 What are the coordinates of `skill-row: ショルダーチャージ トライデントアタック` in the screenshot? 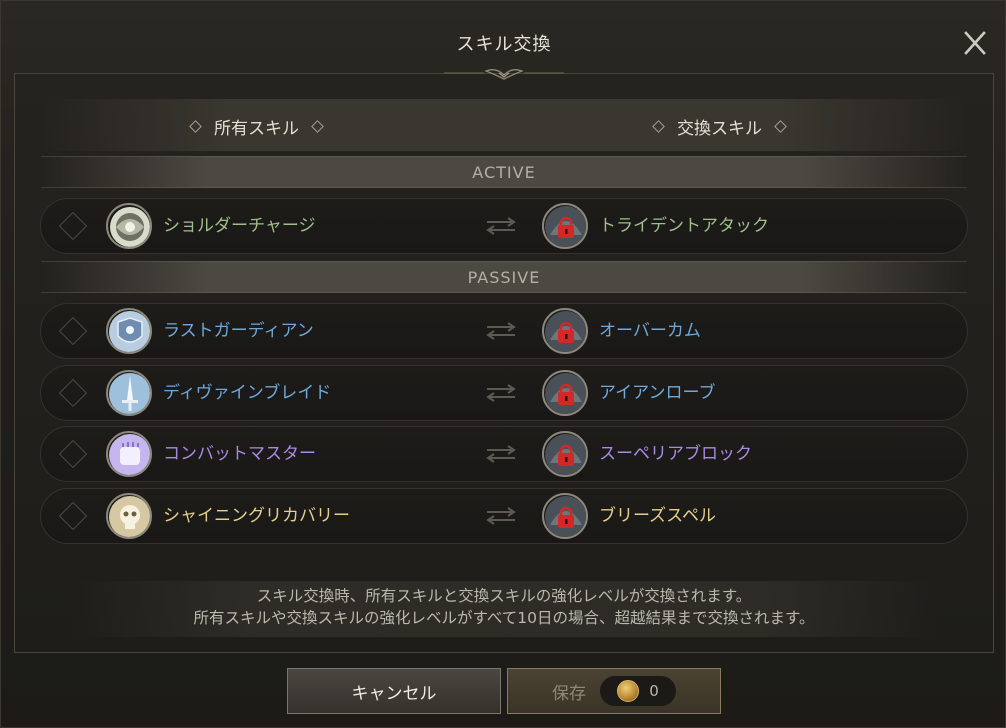 It's located at (504, 226).